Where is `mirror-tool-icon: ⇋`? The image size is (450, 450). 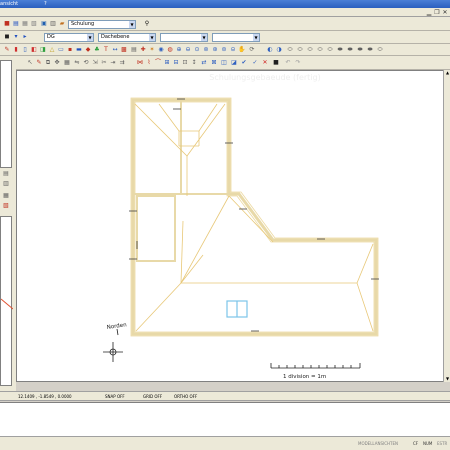
mirror-tool-icon: ⇋ is located at coordinates (77, 63).